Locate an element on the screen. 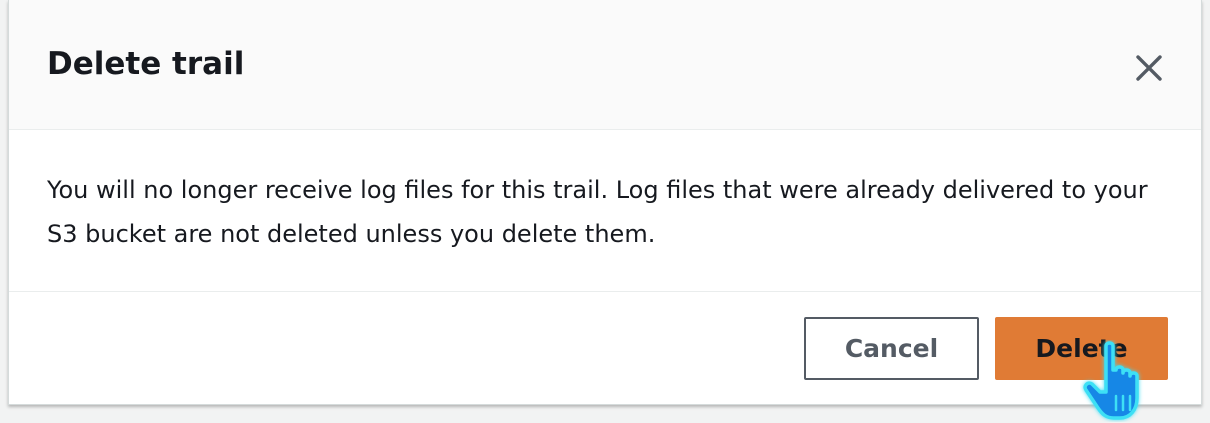  close-icon is located at coordinates (1149, 68).